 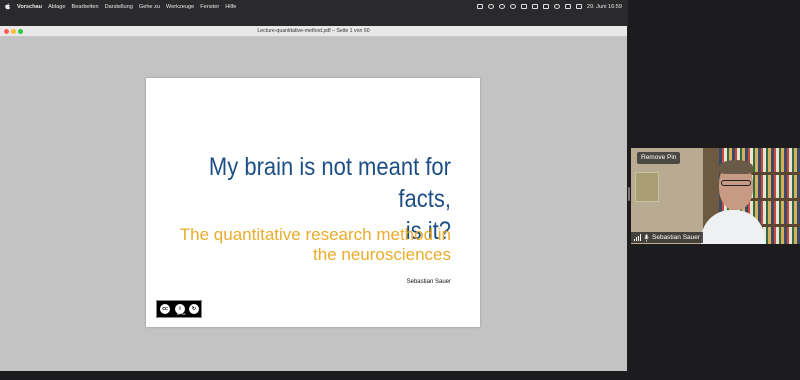 What do you see at coordinates (329, 183) in the screenshot?
I see `slide-title-line1: My brain is not meant for facts,` at bounding box center [329, 183].